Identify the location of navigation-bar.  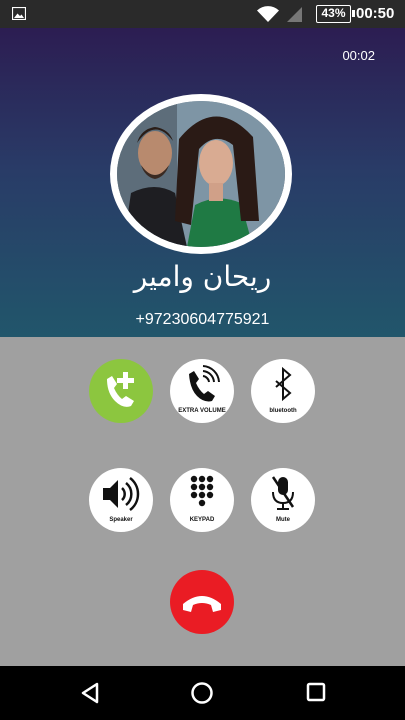
(202, 693).